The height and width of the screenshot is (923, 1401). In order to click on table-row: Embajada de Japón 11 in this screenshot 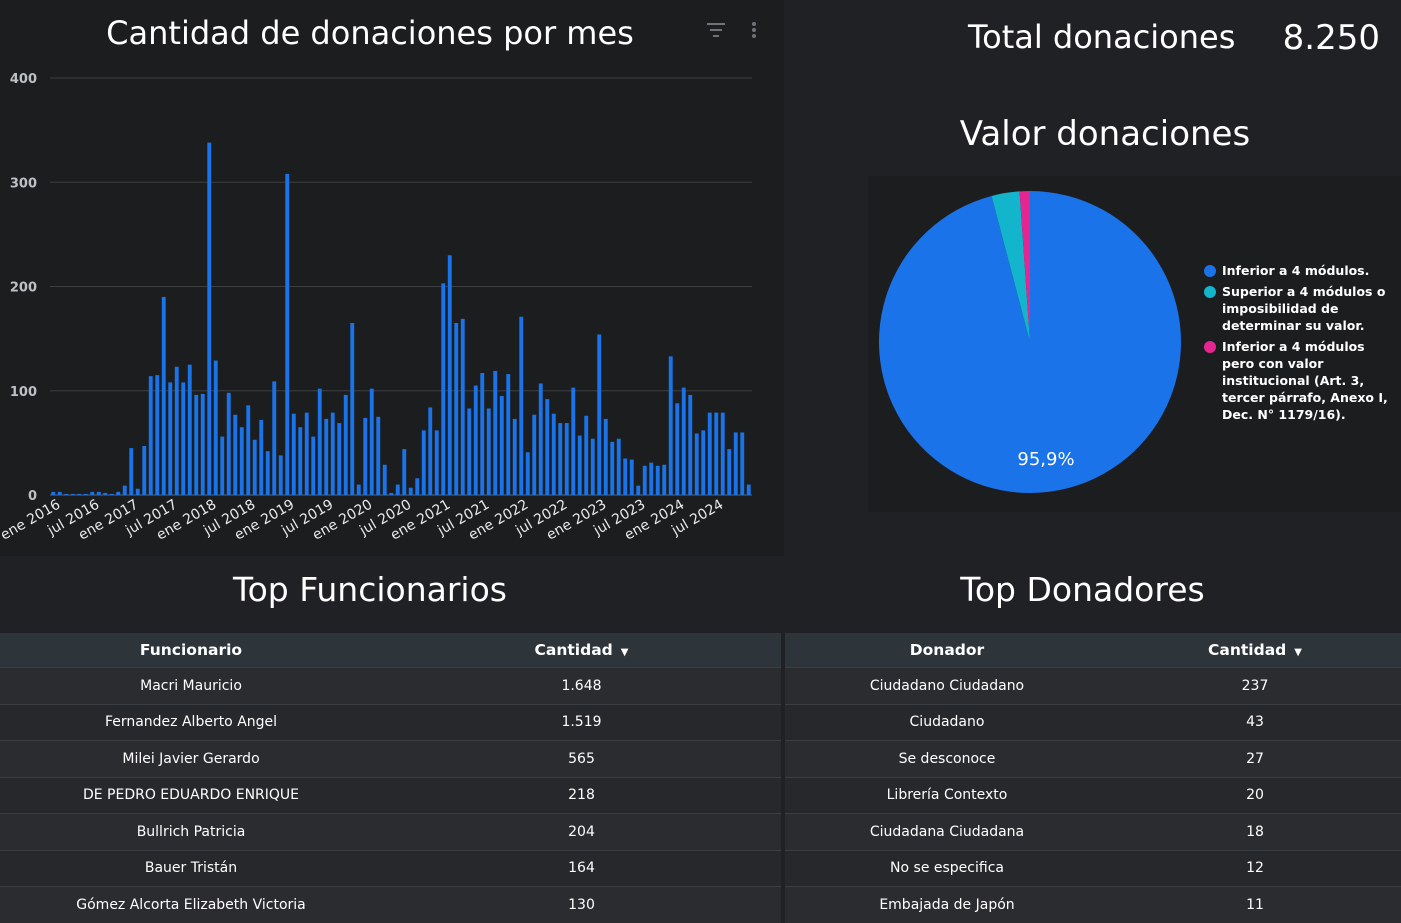, I will do `click(1093, 904)`.